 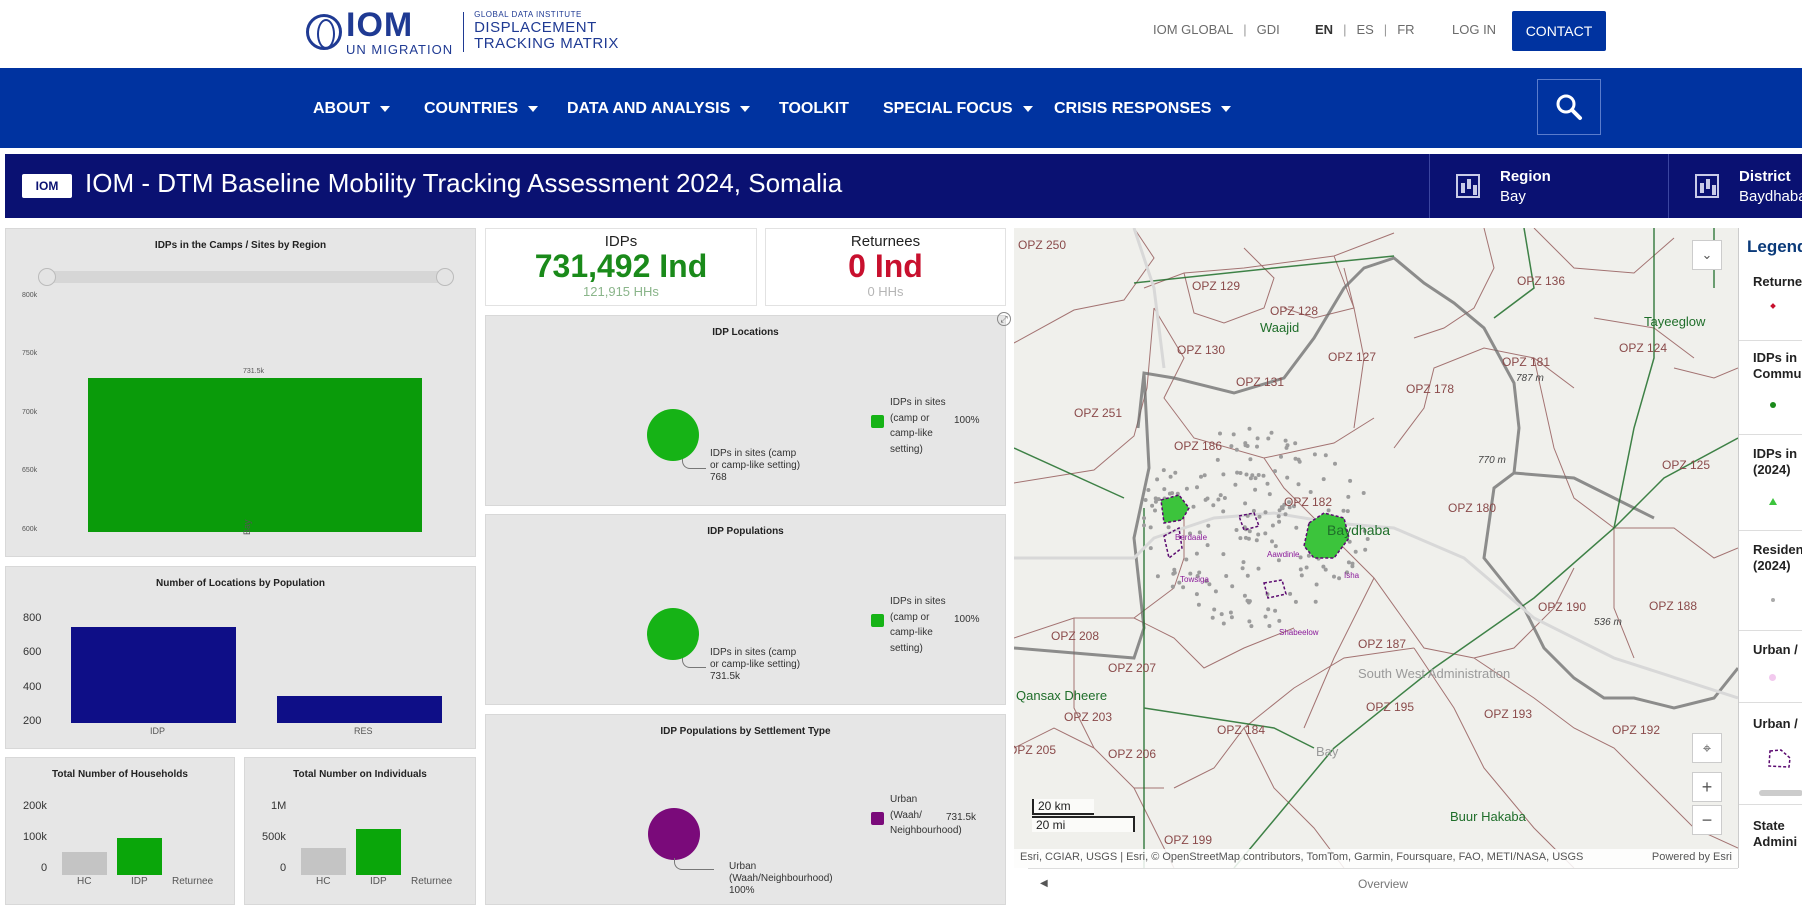 I want to click on legend-scrollbar, so click(x=1780, y=793).